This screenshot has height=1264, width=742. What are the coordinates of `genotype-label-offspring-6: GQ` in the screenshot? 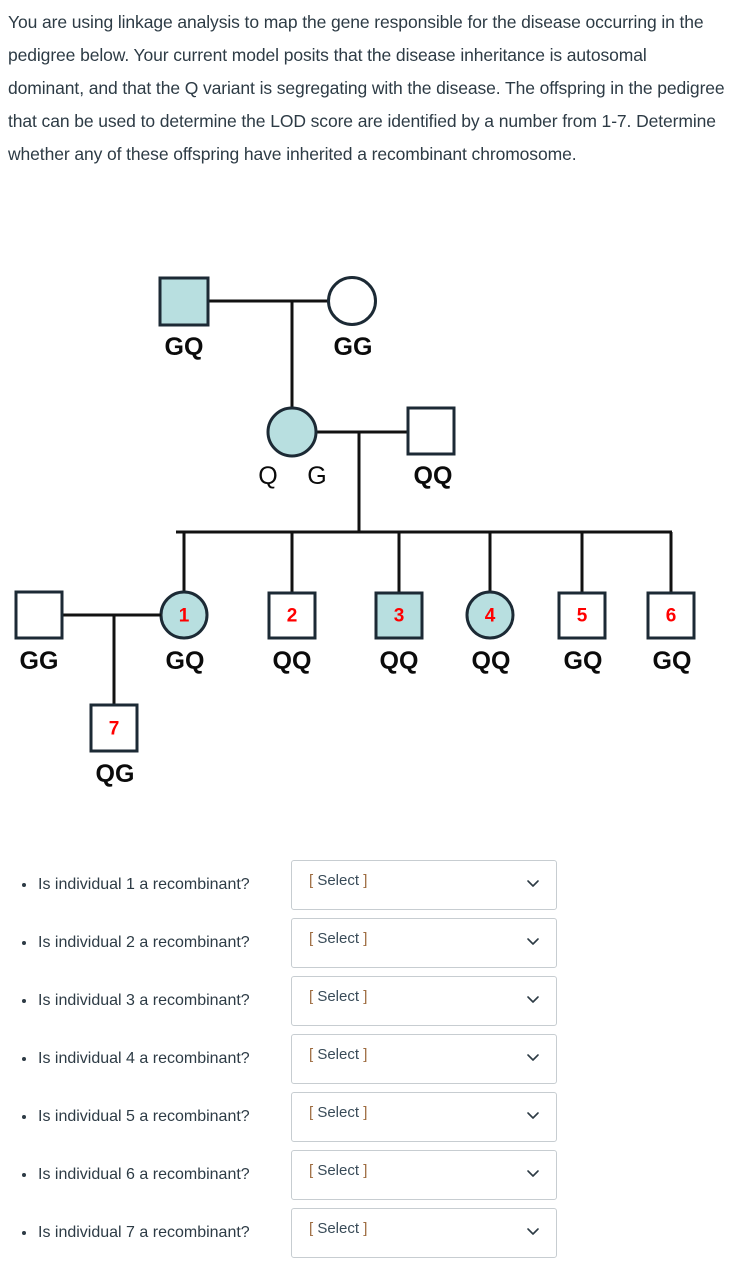 It's located at (672, 661).